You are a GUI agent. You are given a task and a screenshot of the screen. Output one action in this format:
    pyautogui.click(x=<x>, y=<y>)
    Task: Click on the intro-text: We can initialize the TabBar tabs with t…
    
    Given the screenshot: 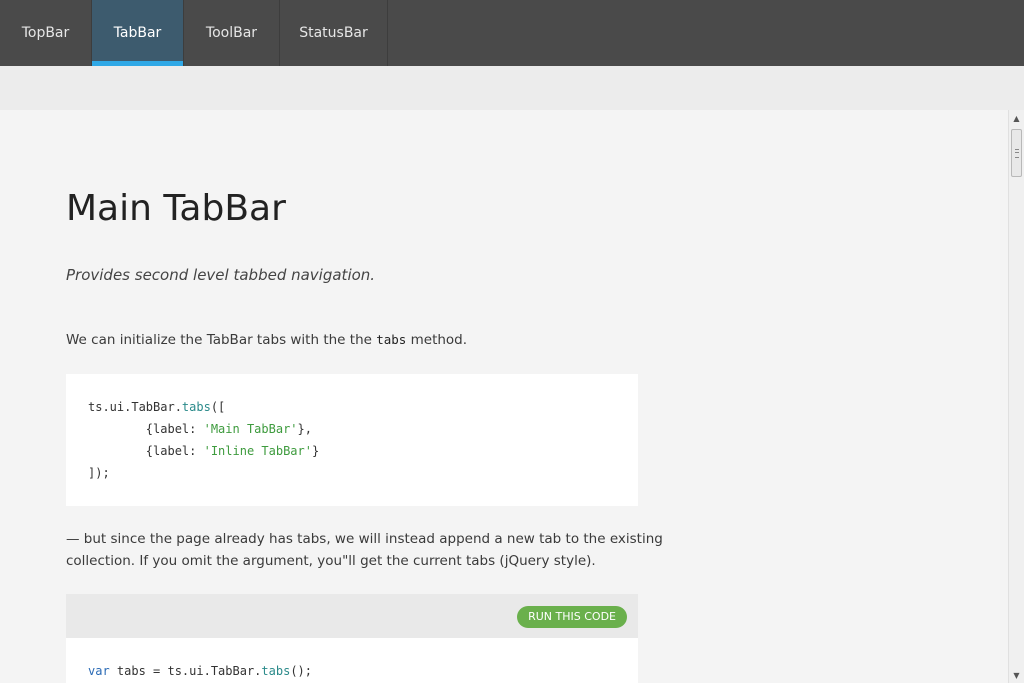 What is the action you would take?
    pyautogui.click(x=221, y=340)
    